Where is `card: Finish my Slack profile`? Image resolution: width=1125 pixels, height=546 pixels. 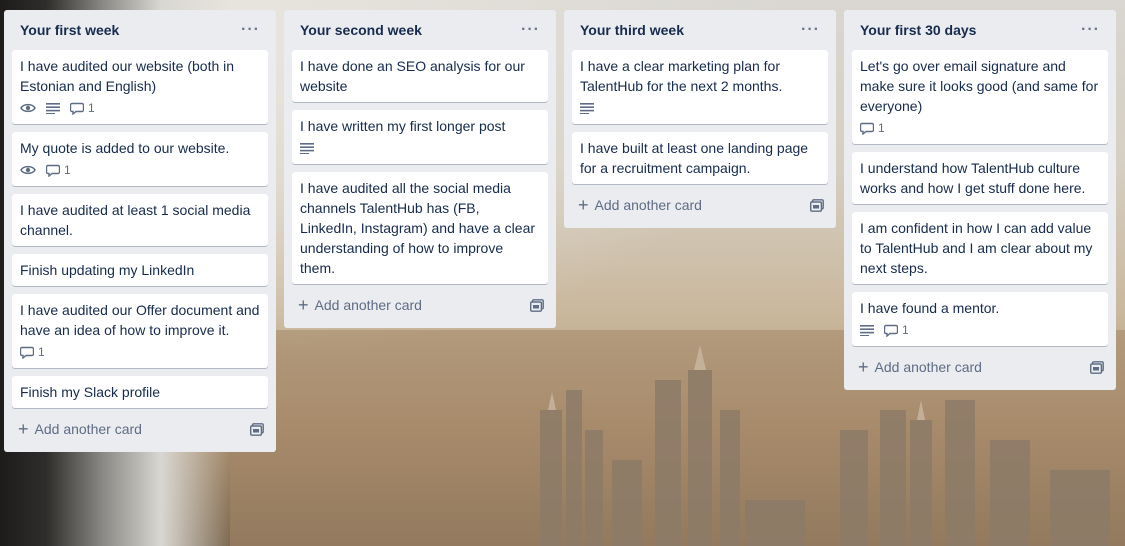 card: Finish my Slack profile is located at coordinates (140, 392).